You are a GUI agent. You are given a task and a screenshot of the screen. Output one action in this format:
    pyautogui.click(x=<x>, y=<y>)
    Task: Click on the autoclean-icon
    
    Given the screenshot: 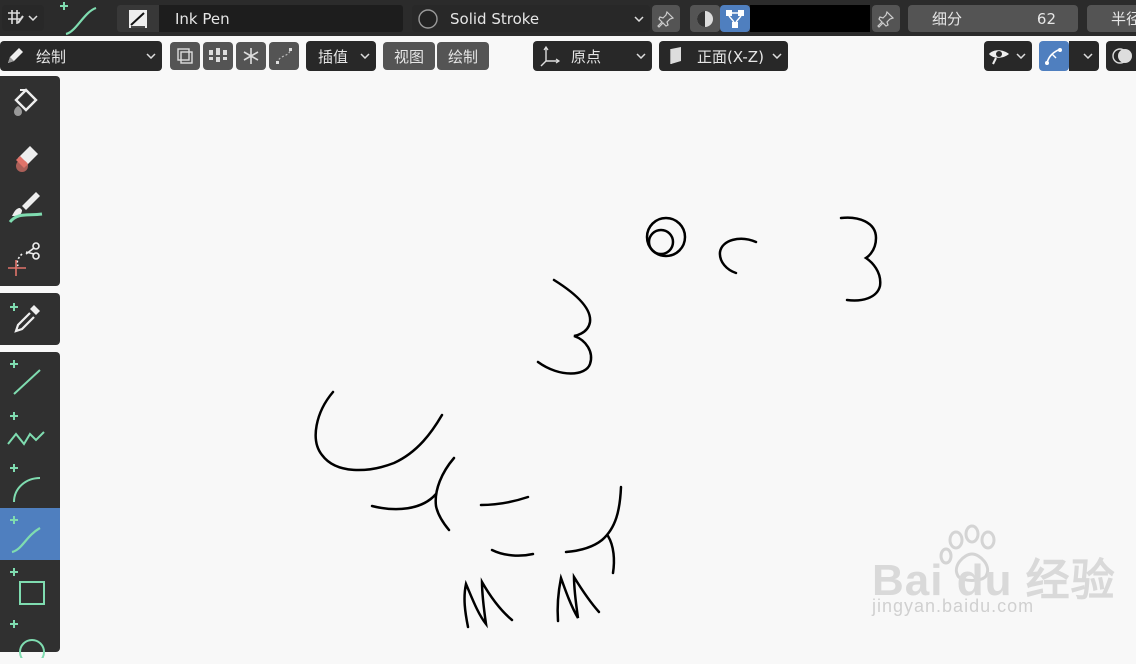 What is the action you would take?
    pyautogui.click(x=218, y=55)
    